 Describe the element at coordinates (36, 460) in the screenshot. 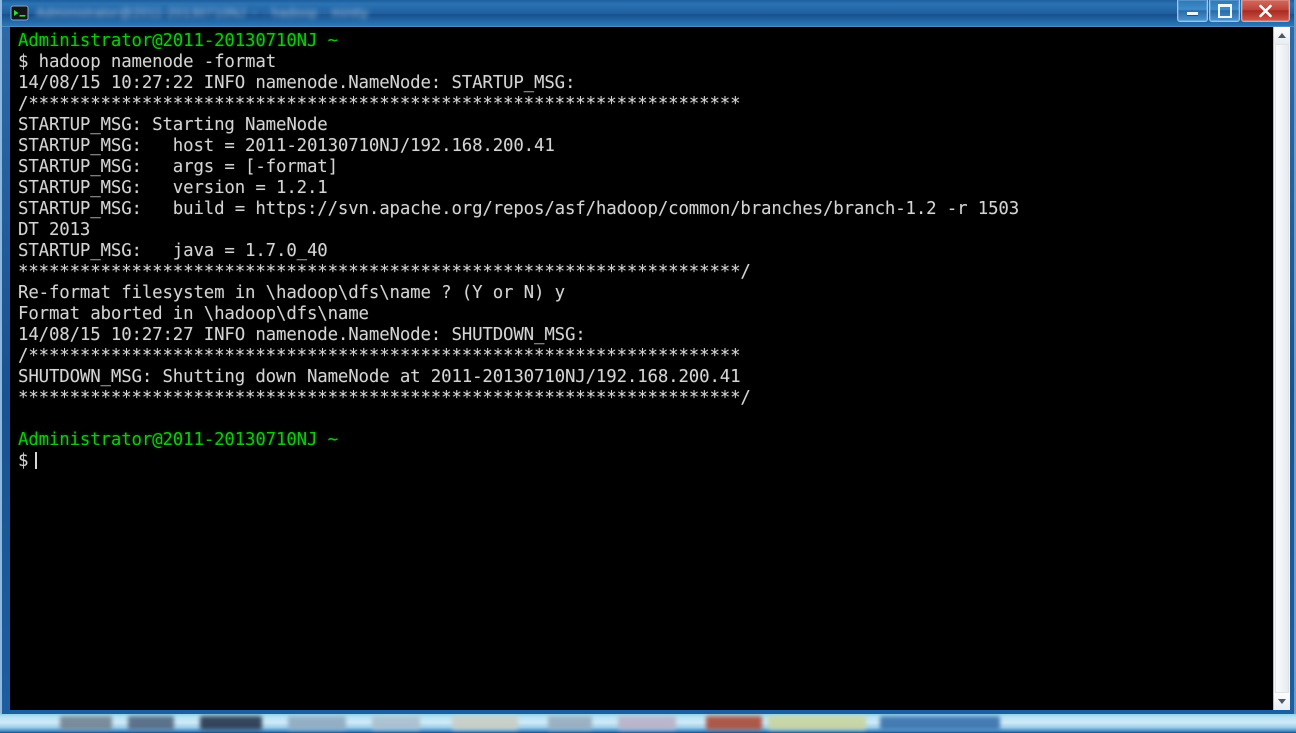

I see `text-cursor` at that location.